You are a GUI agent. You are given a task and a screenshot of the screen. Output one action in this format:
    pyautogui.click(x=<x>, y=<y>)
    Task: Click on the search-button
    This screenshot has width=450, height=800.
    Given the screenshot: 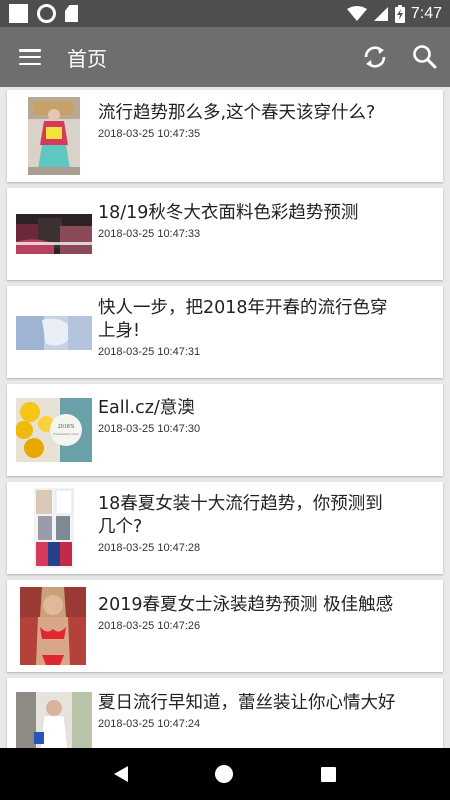 What is the action you would take?
    pyautogui.click(x=425, y=57)
    